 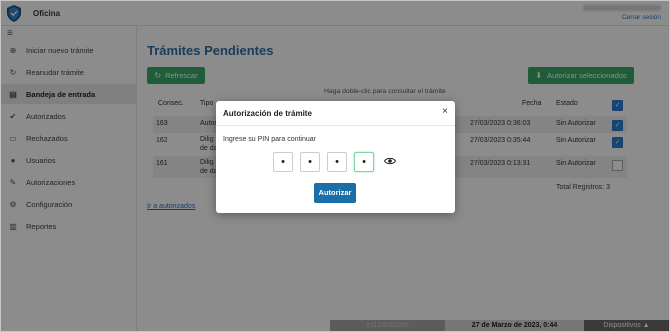 I want to click on pin-digit-3: •, so click(x=337, y=162).